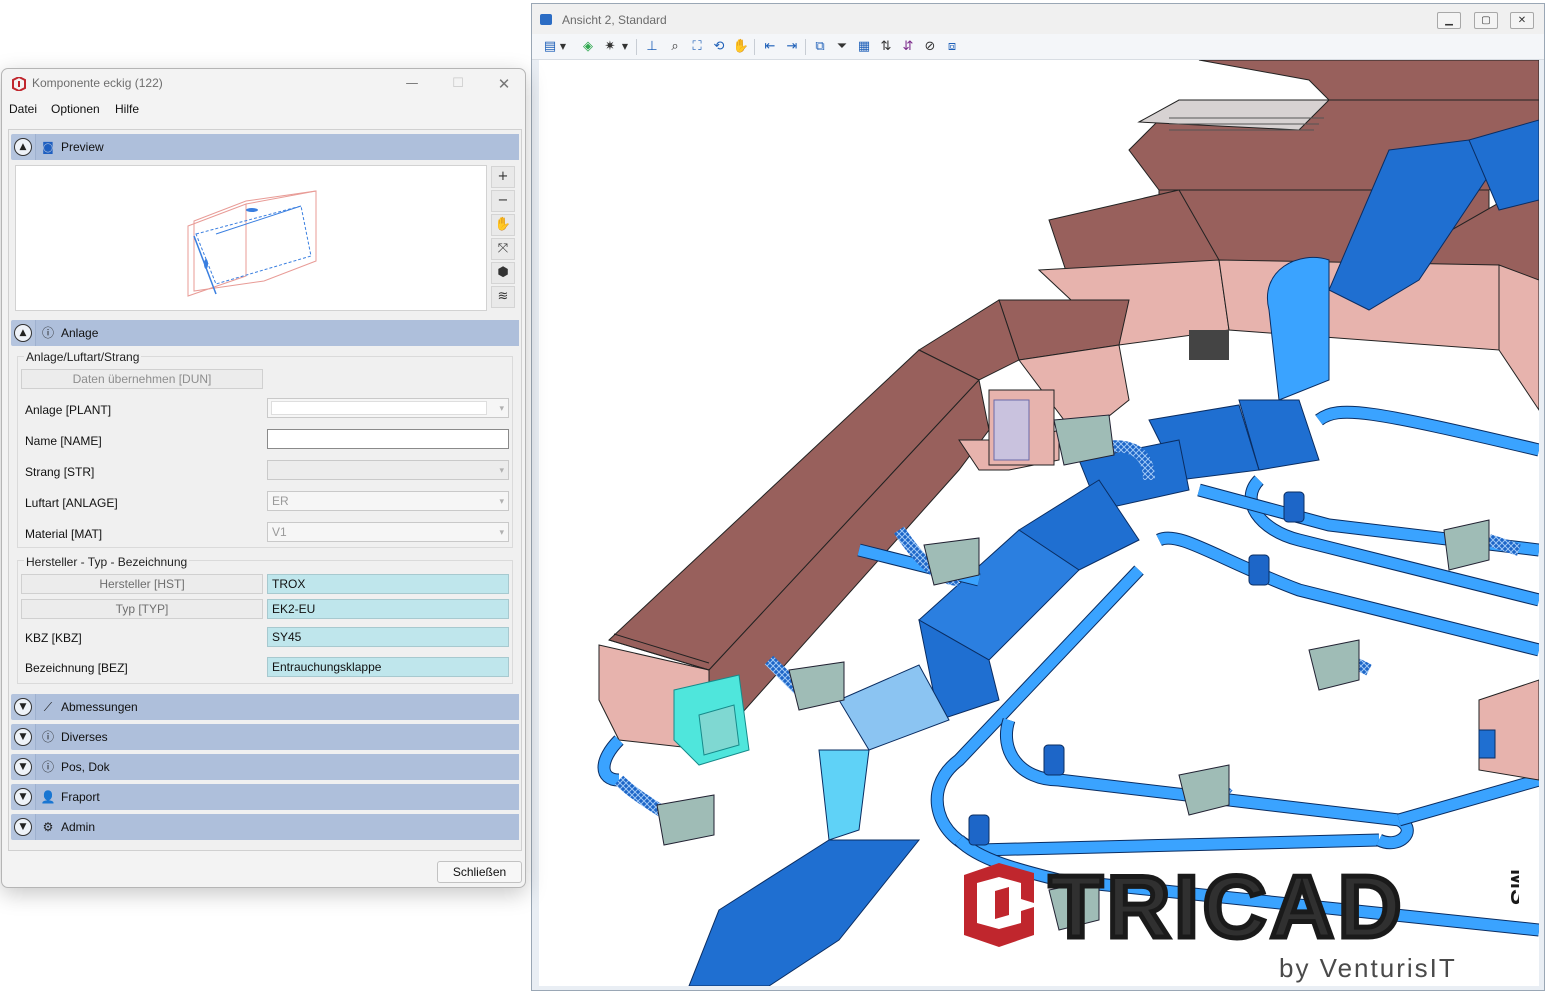 This screenshot has width=1547, height=993. Describe the element at coordinates (277, 797) in the screenshot. I see `section-fraport-tab: 👤 Fraport` at that location.